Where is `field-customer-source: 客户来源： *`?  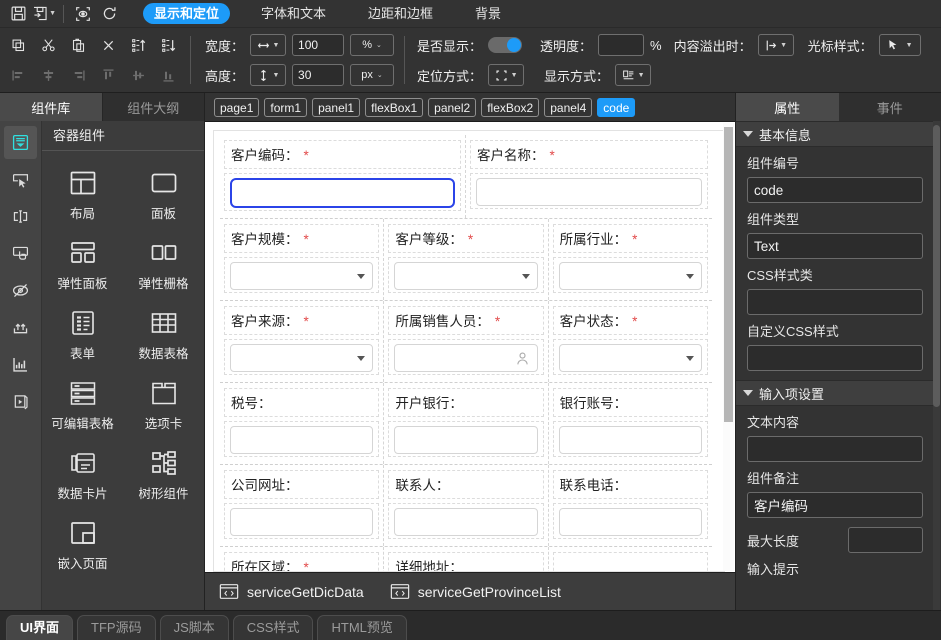
field-customer-source: 客户来源： * is located at coordinates (302, 341).